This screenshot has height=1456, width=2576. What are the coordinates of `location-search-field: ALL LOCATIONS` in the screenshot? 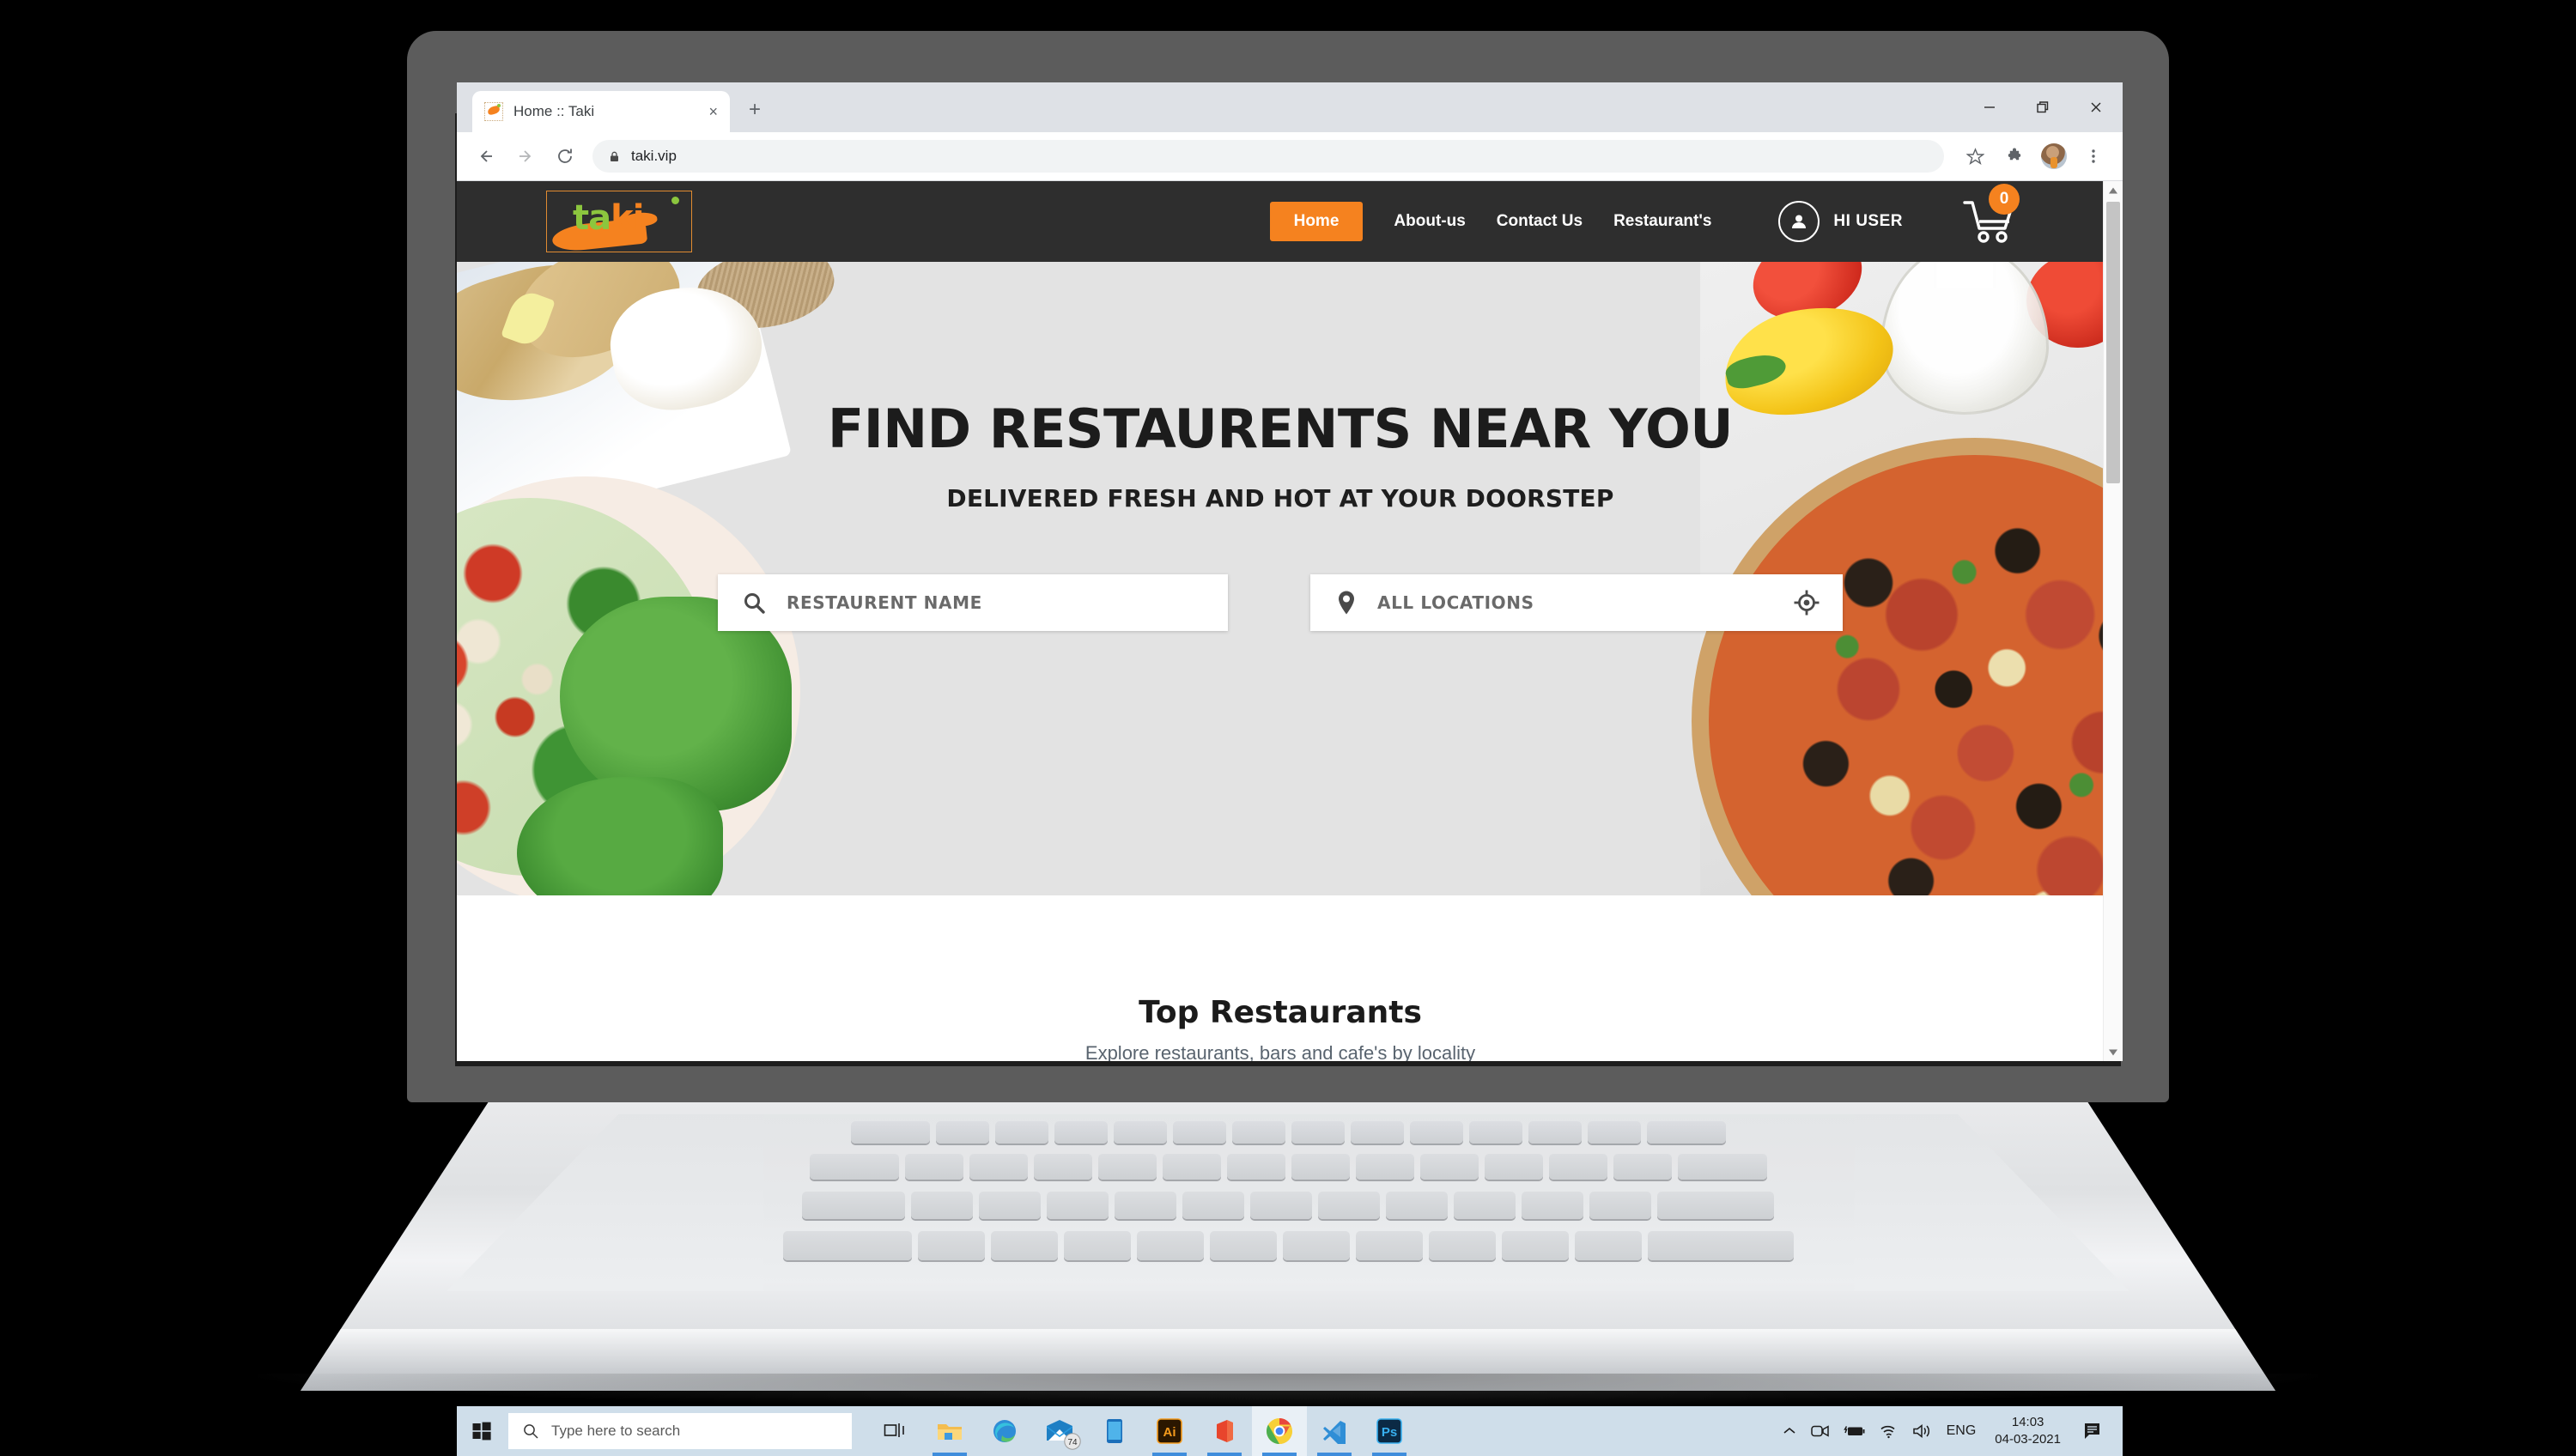 It's located at (1576, 603).